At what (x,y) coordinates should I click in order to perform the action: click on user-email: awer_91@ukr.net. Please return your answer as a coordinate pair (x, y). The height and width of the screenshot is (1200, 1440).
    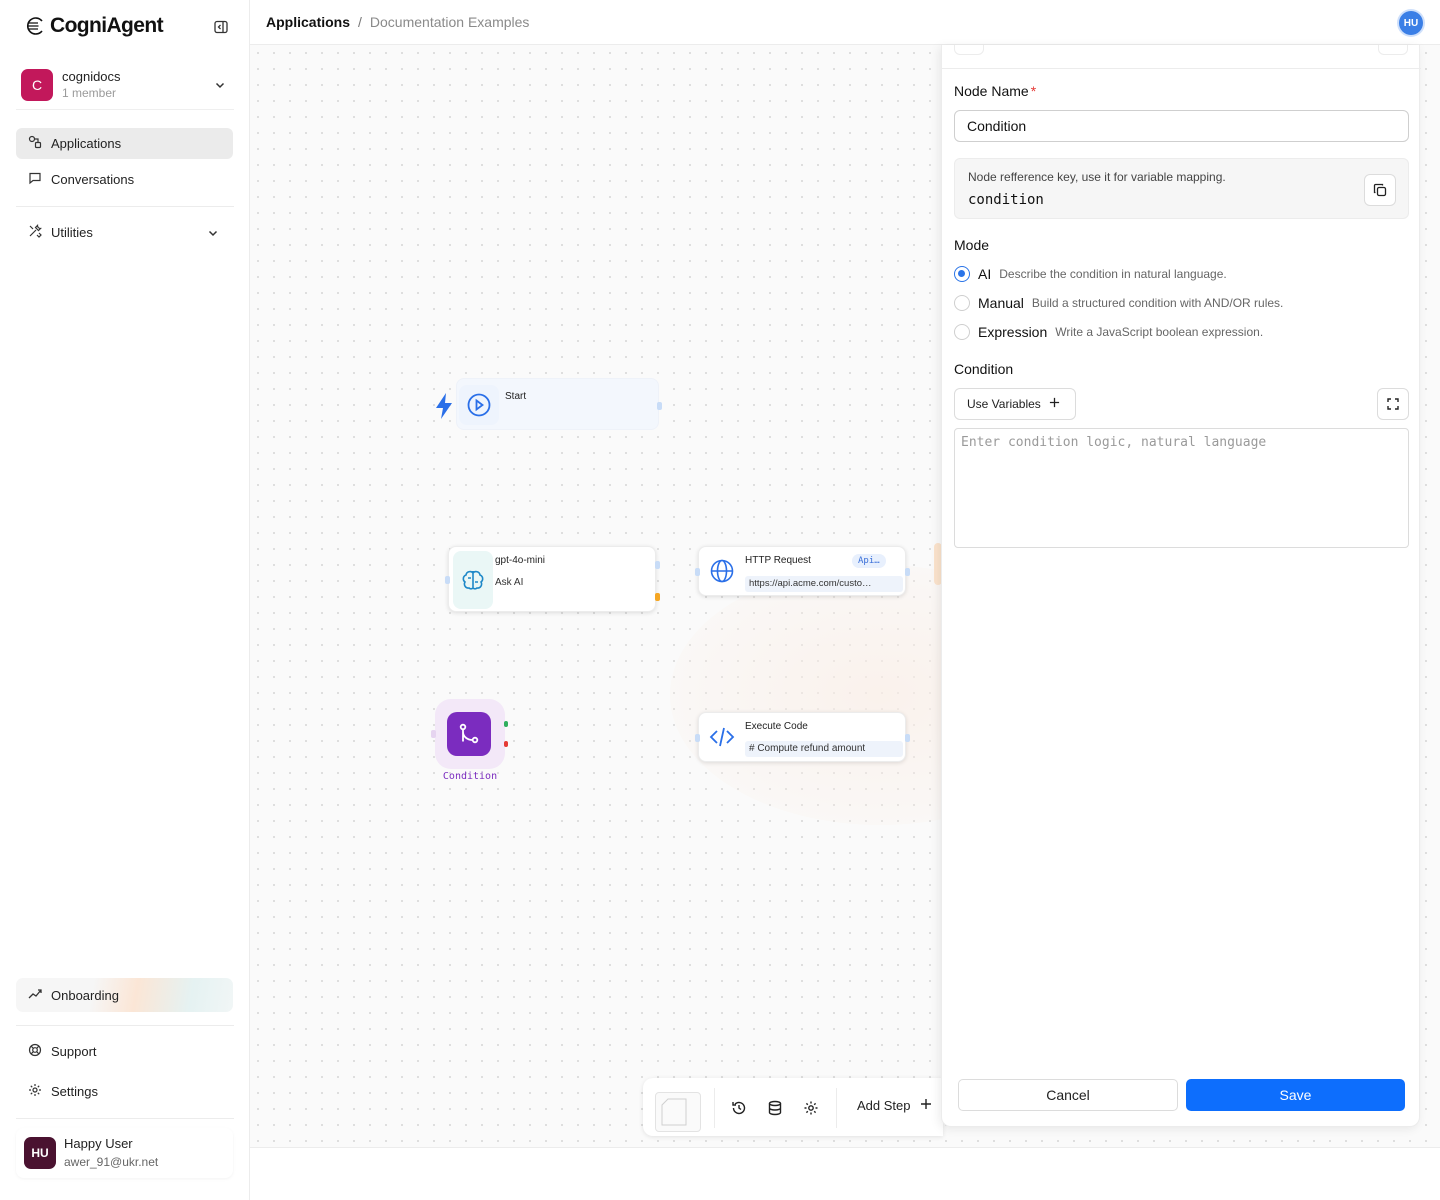
    Looking at the image, I should click on (111, 1162).